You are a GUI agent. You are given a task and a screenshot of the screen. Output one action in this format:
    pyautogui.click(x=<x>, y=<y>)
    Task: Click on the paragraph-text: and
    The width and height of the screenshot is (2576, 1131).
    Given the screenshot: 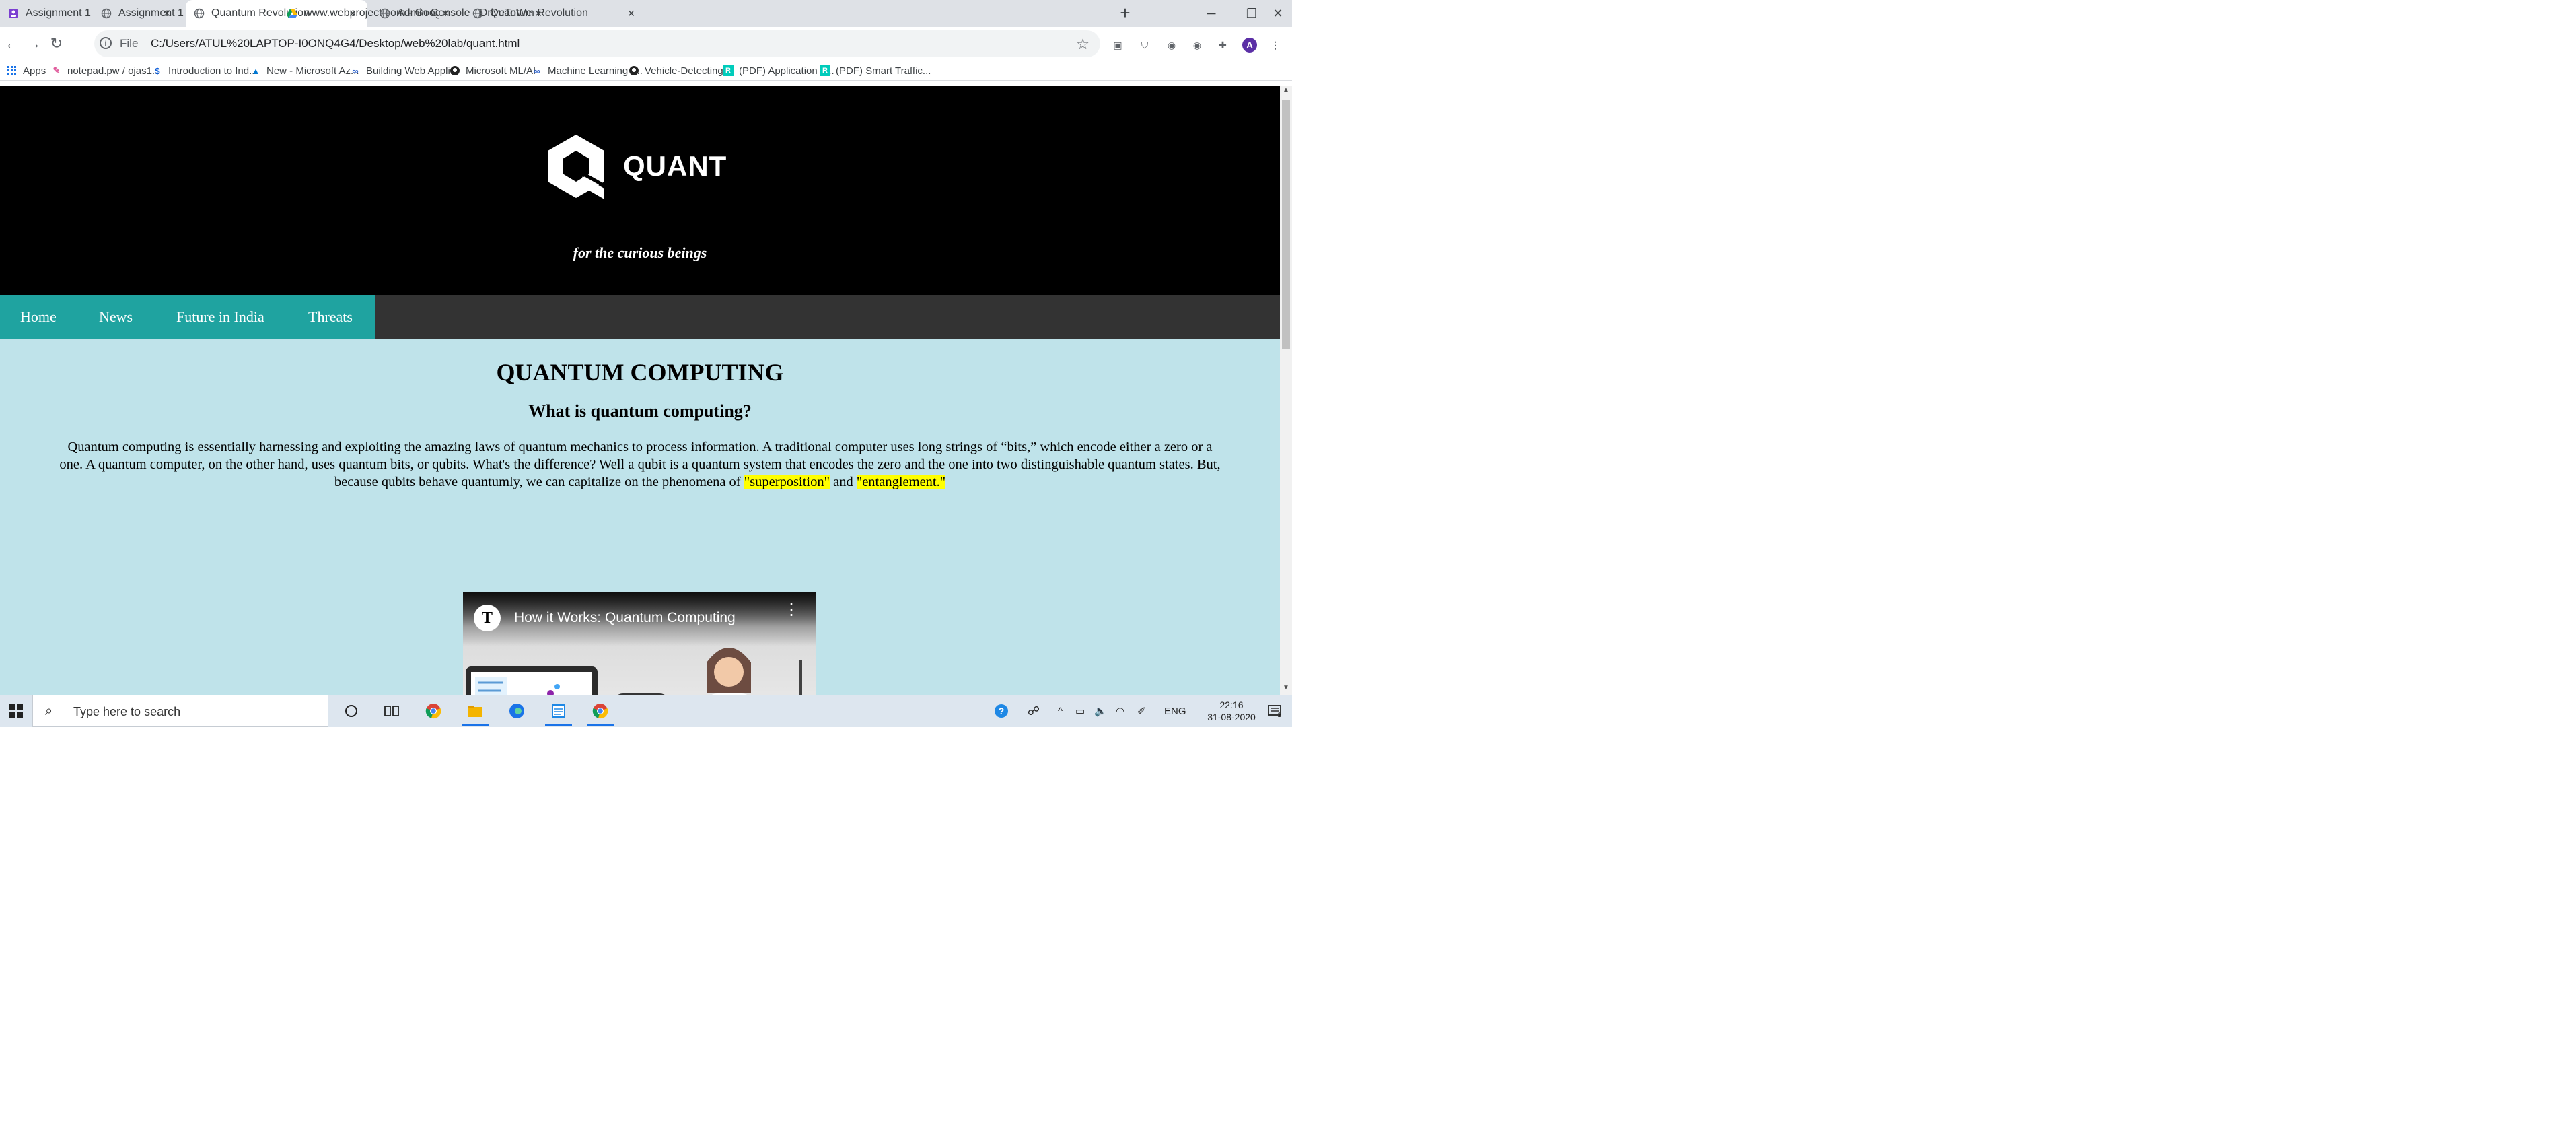 What is the action you would take?
    pyautogui.click(x=843, y=482)
    